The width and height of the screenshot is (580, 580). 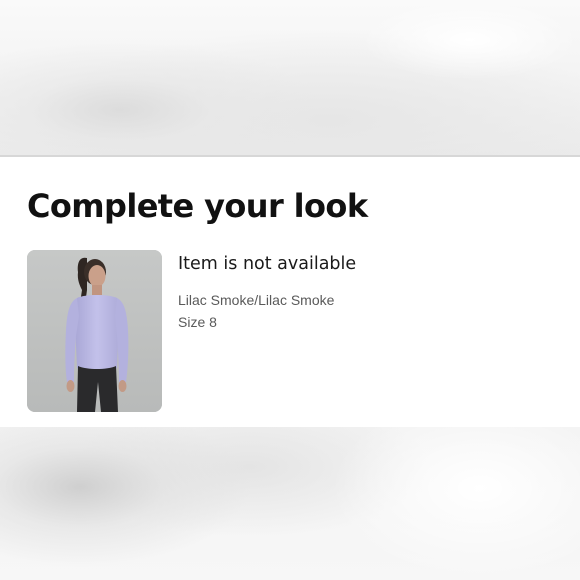 What do you see at coordinates (197, 206) in the screenshot?
I see `section-title: Complete your look` at bounding box center [197, 206].